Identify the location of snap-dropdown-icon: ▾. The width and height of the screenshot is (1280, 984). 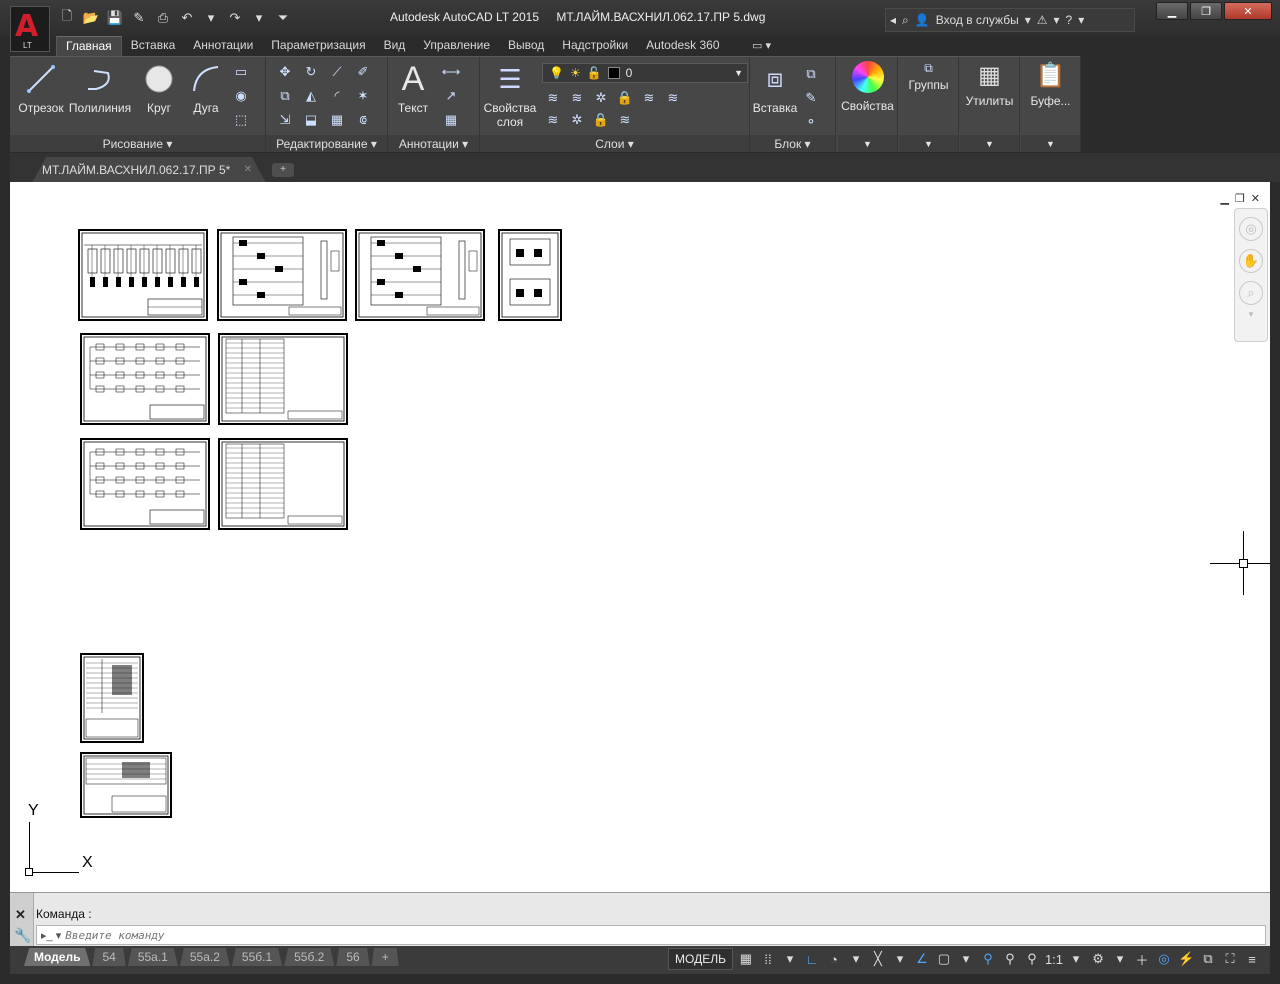
(790, 959).